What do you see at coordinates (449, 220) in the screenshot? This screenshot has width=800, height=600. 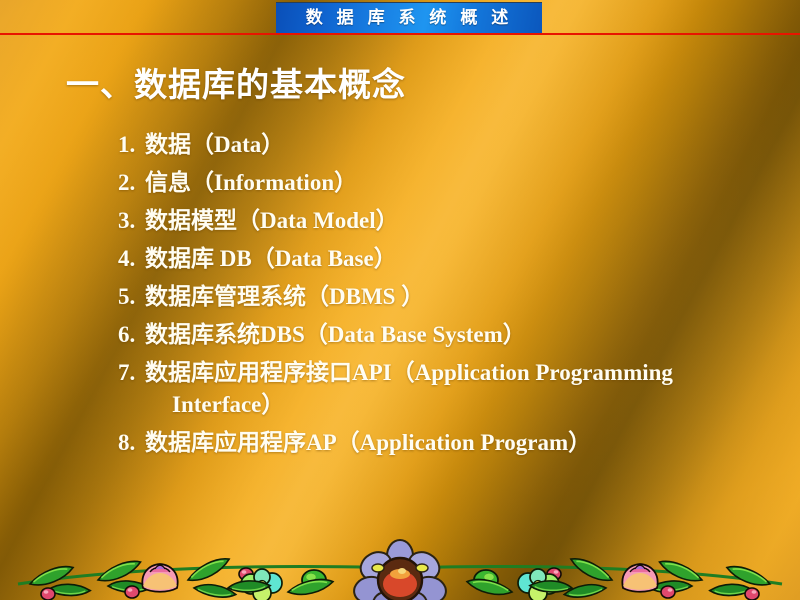 I see `list-item: 3. 数据模型（Data Model）` at bounding box center [449, 220].